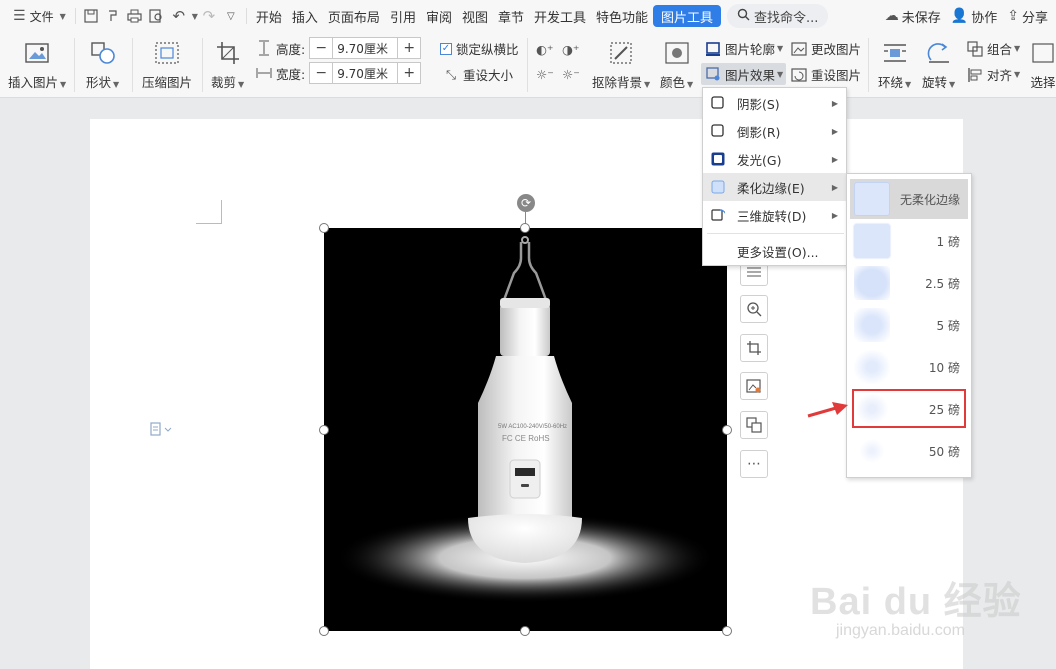 This screenshot has width=1056, height=669. What do you see at coordinates (475, 16) in the screenshot?
I see `tab-view: 视图` at bounding box center [475, 16].